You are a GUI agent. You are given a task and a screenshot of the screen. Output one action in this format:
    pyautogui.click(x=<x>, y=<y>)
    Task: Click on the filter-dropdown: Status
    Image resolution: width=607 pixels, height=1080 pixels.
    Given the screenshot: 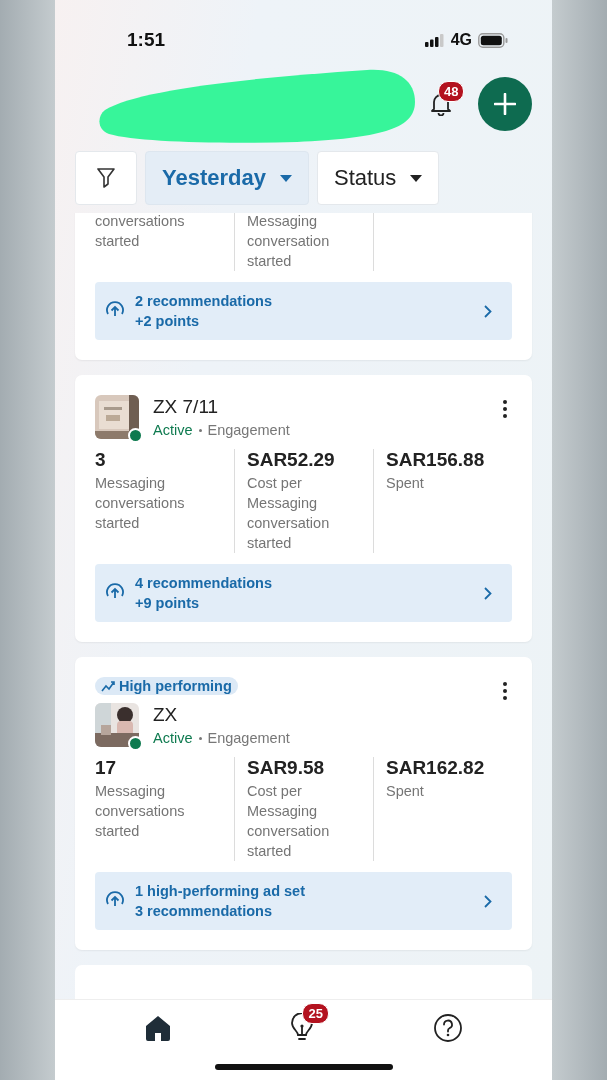 What is the action you would take?
    pyautogui.click(x=378, y=178)
    